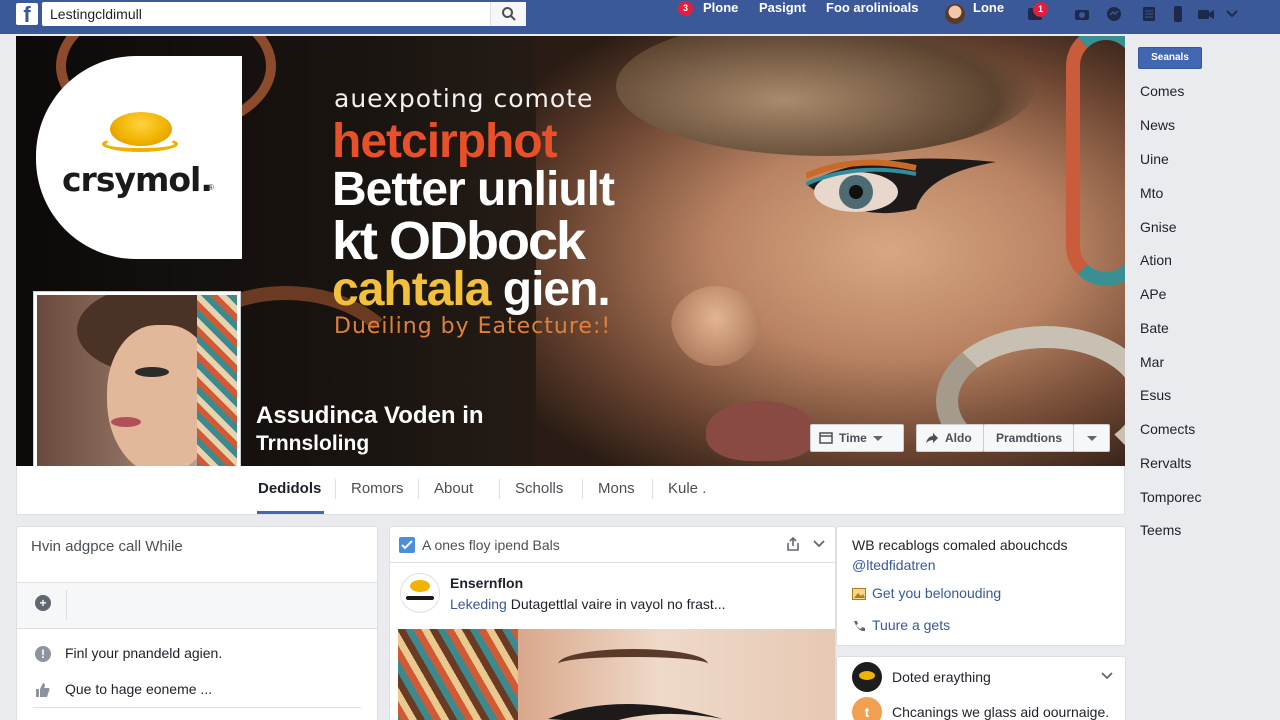  I want to click on post-author-name: Ensernflon, so click(486, 583).